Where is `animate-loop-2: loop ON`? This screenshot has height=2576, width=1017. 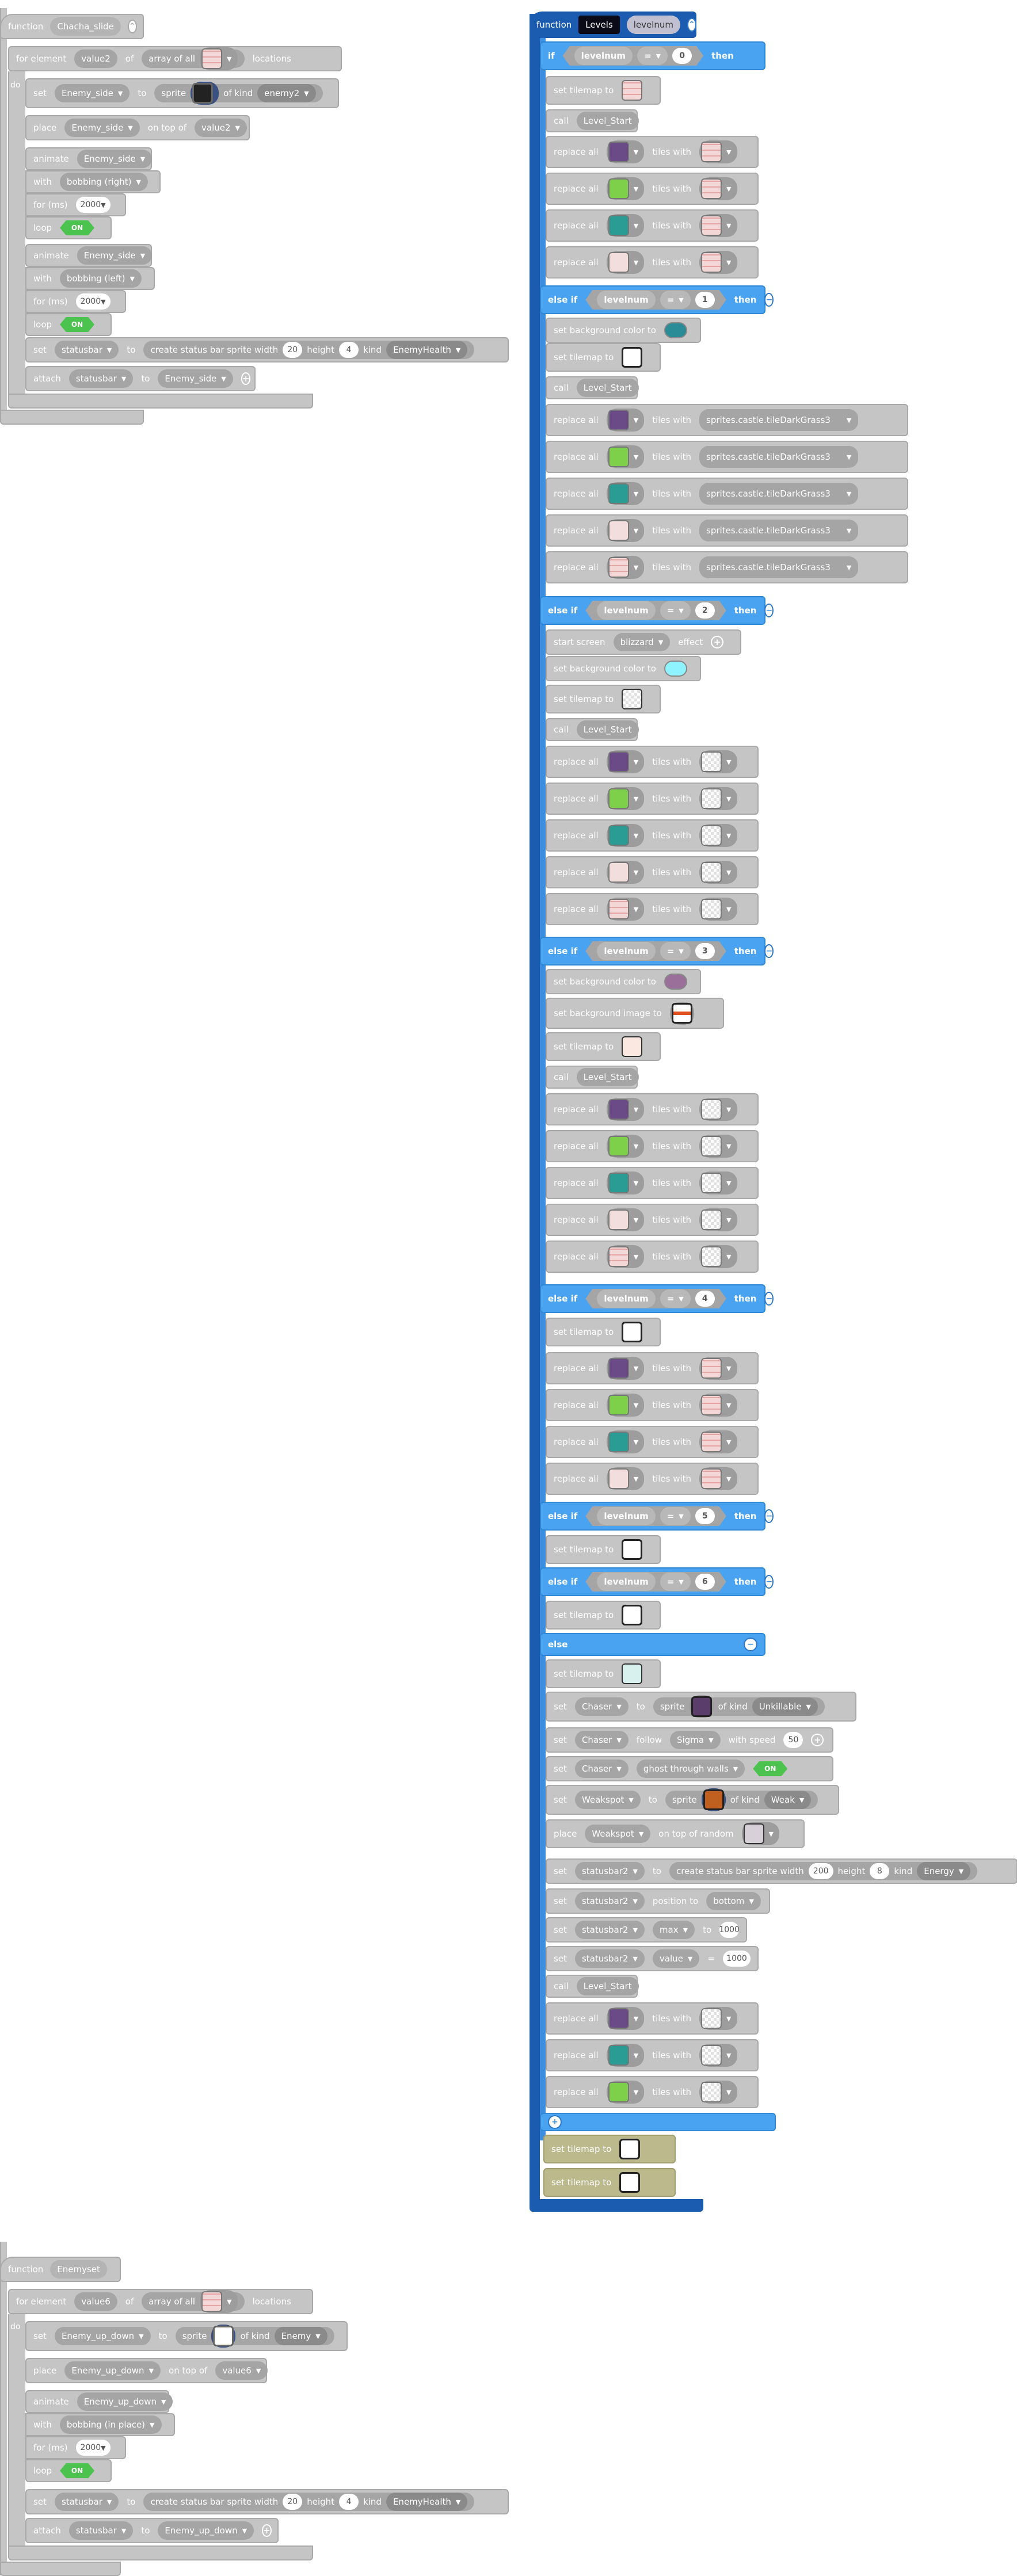
animate-loop-2: loop ON is located at coordinates (68, 324).